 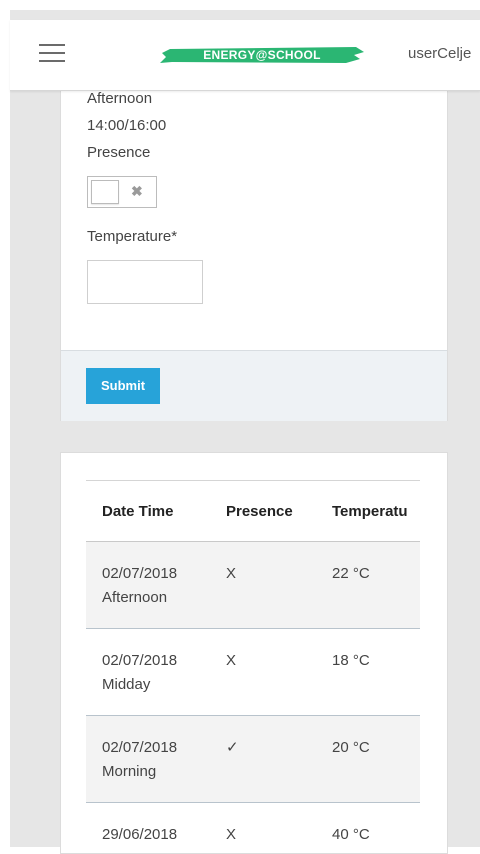 I want to click on presence-toggle: ✖, so click(x=122, y=192).